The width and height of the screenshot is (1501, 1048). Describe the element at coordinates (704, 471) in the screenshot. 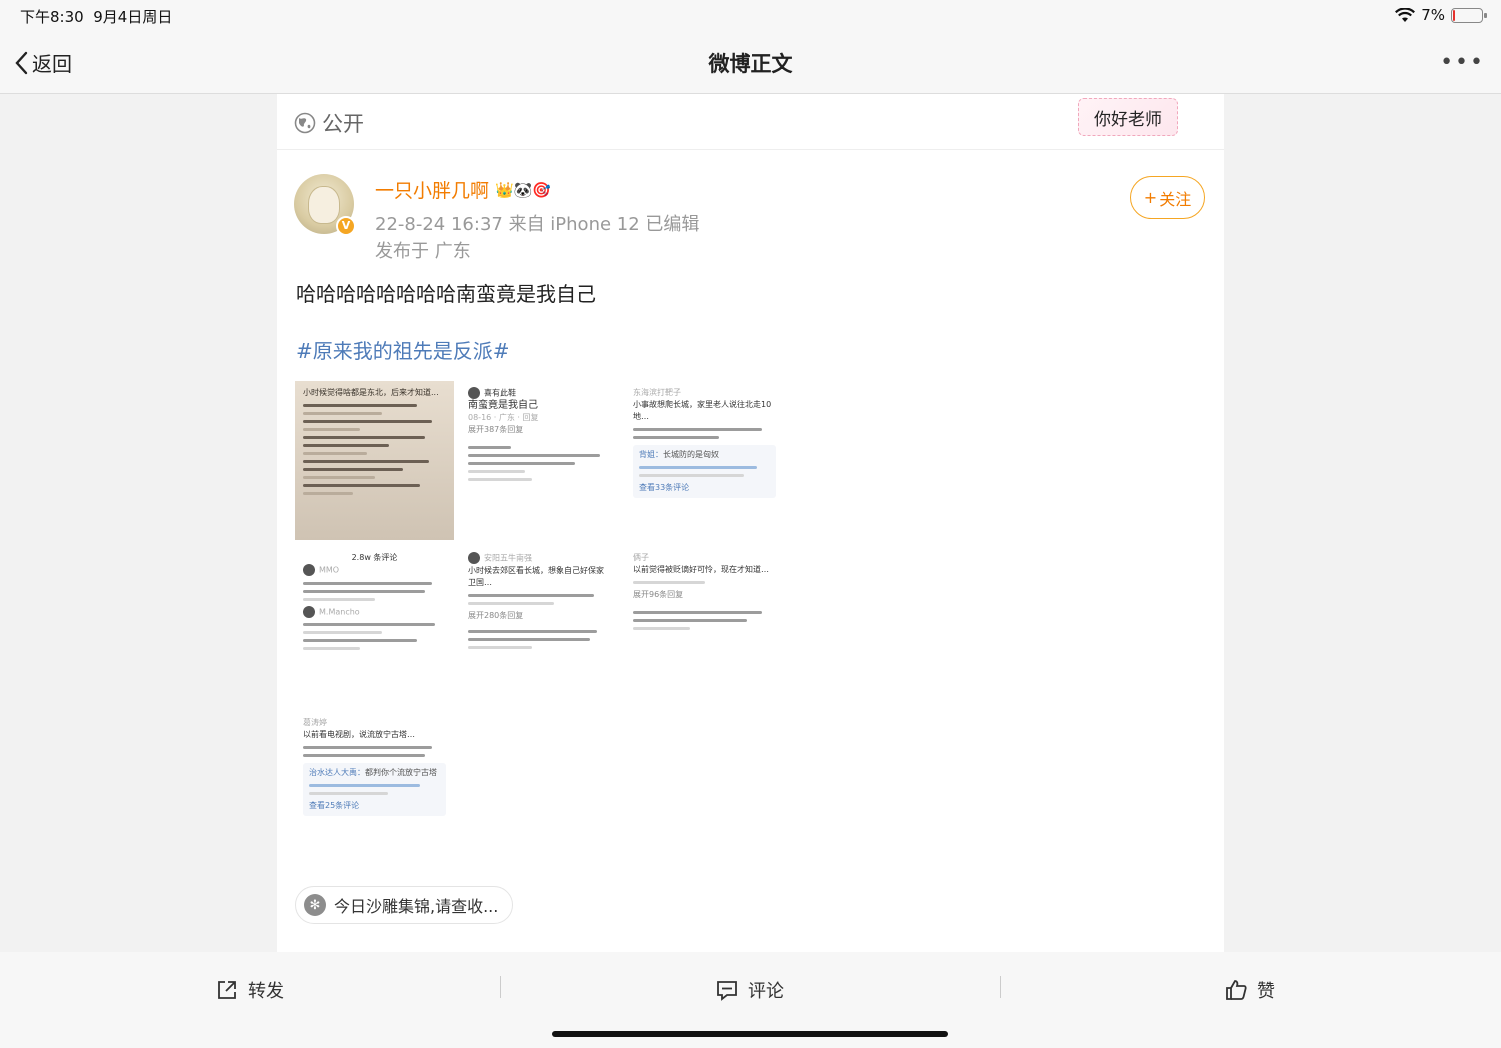

I see `reply-box: 背姐：长城防的是匈奴 查看33条评论` at that location.